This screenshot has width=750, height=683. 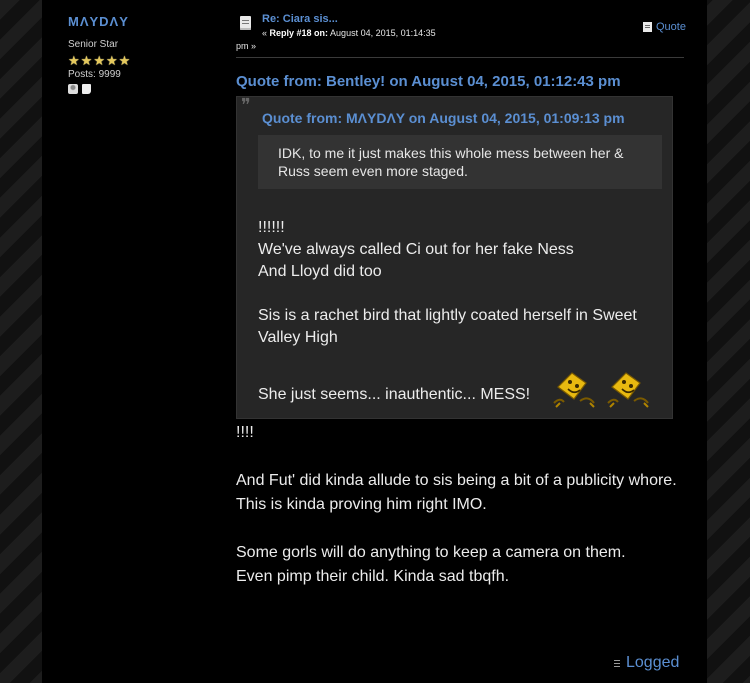 I want to click on member-group: Senior Star, so click(x=93, y=44).